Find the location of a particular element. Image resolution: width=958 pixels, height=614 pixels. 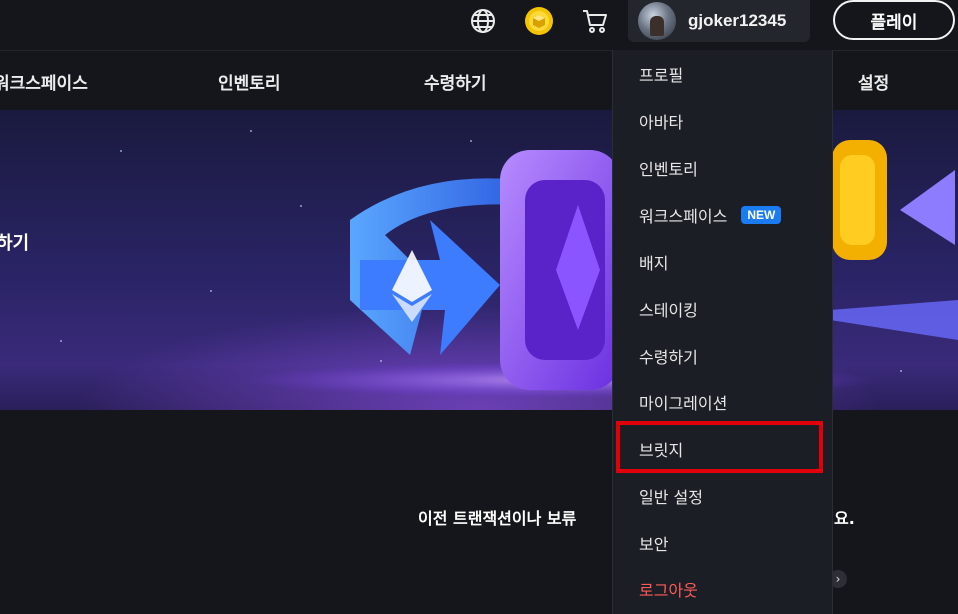

menu-item-migration: 마이그레이션 is located at coordinates (683, 402).